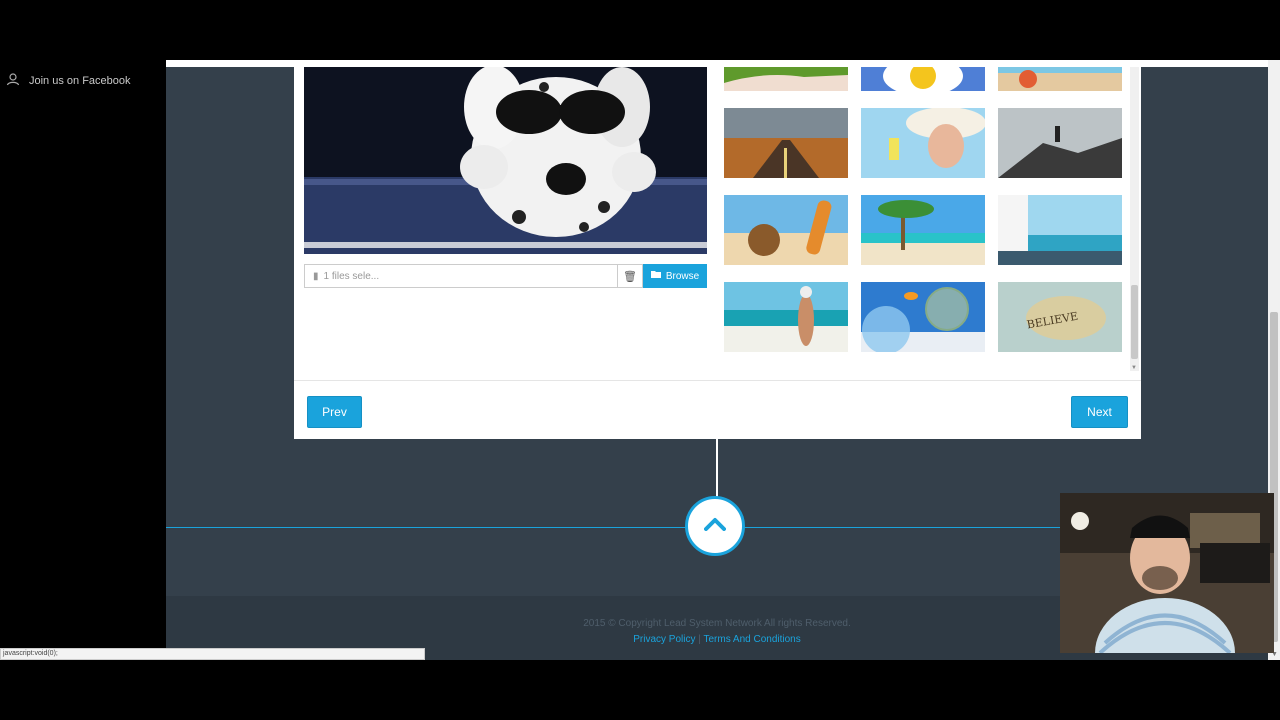 The image size is (1280, 720). Describe the element at coordinates (13, 80) in the screenshot. I see `user-icon` at that location.